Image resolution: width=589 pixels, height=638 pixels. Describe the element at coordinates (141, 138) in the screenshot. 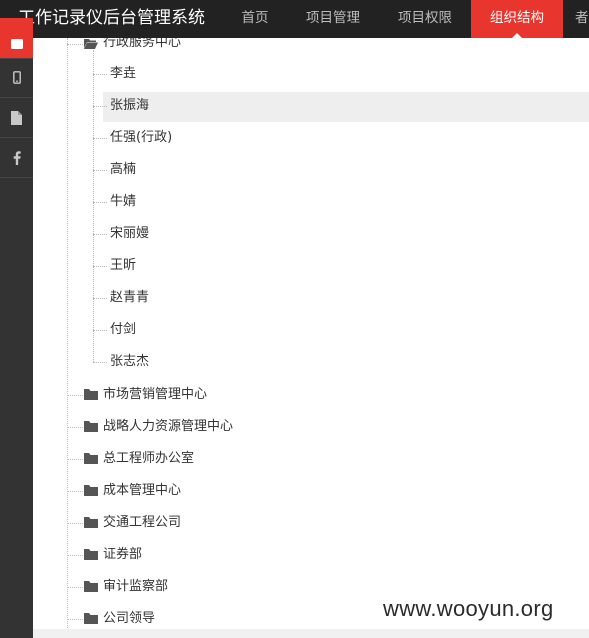

I see `tree-member-label: 任强(行政)` at that location.